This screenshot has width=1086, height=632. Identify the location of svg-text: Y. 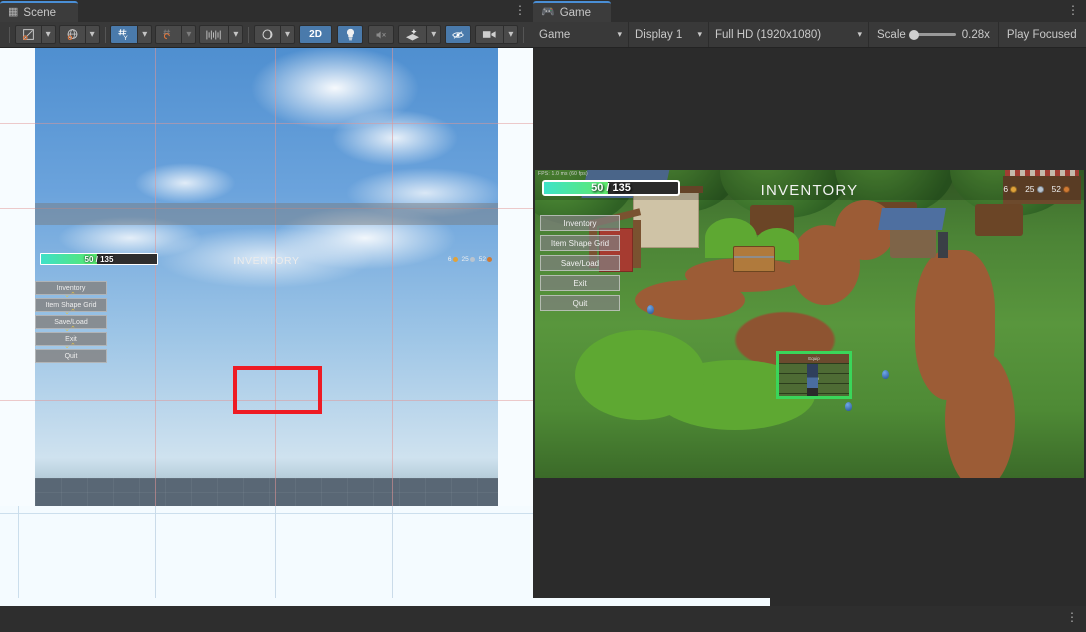
(125, 37).